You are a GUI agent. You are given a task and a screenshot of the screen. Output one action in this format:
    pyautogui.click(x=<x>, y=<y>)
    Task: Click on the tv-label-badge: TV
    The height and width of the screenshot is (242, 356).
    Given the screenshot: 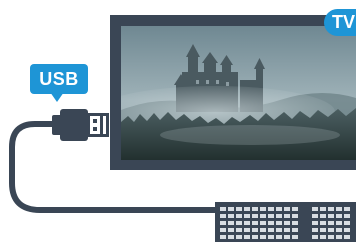 What is the action you would take?
    pyautogui.click(x=340, y=22)
    